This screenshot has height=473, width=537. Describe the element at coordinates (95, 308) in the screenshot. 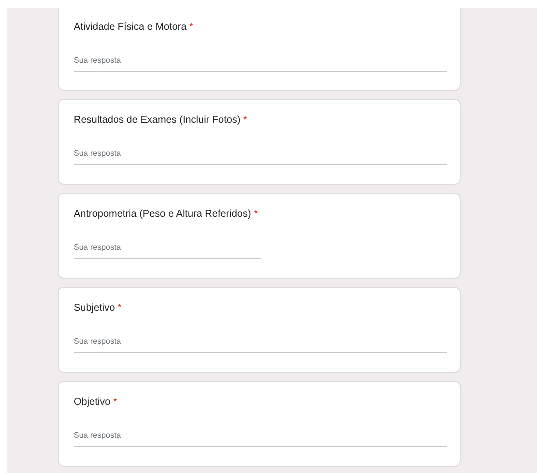

I see `question-title: Subjetivo` at that location.